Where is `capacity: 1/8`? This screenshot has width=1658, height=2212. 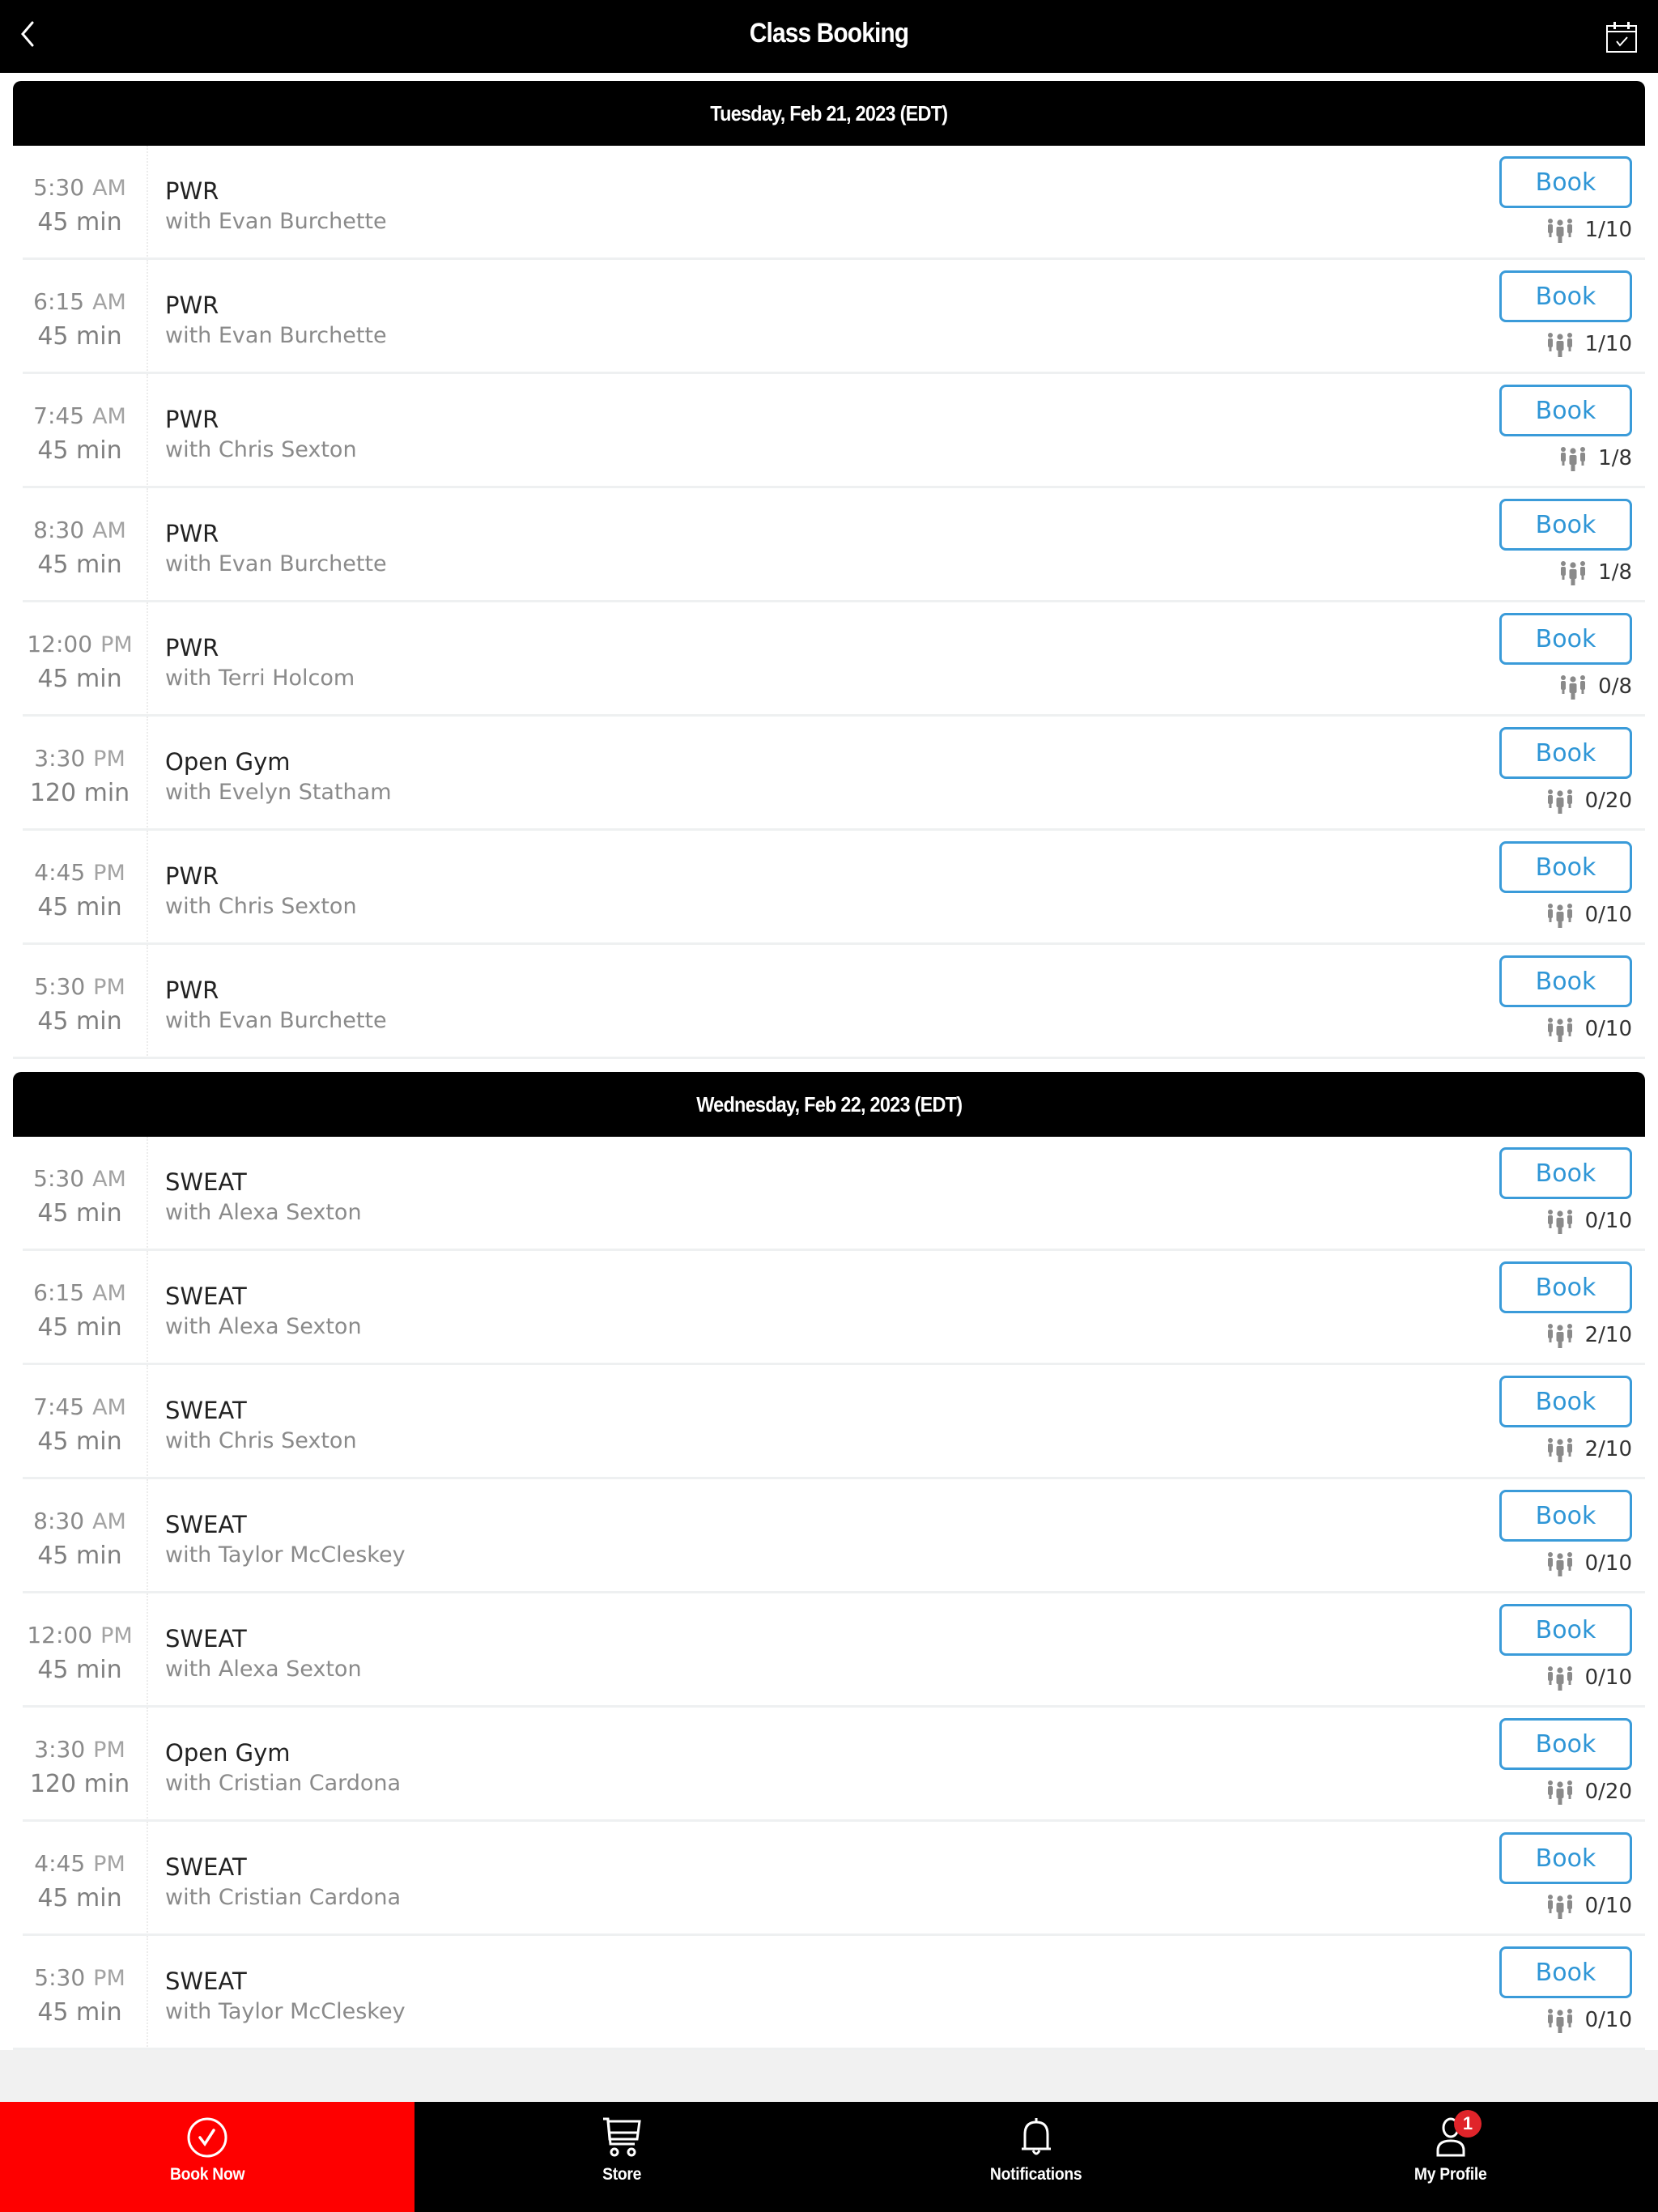 capacity: 1/8 is located at coordinates (1595, 458).